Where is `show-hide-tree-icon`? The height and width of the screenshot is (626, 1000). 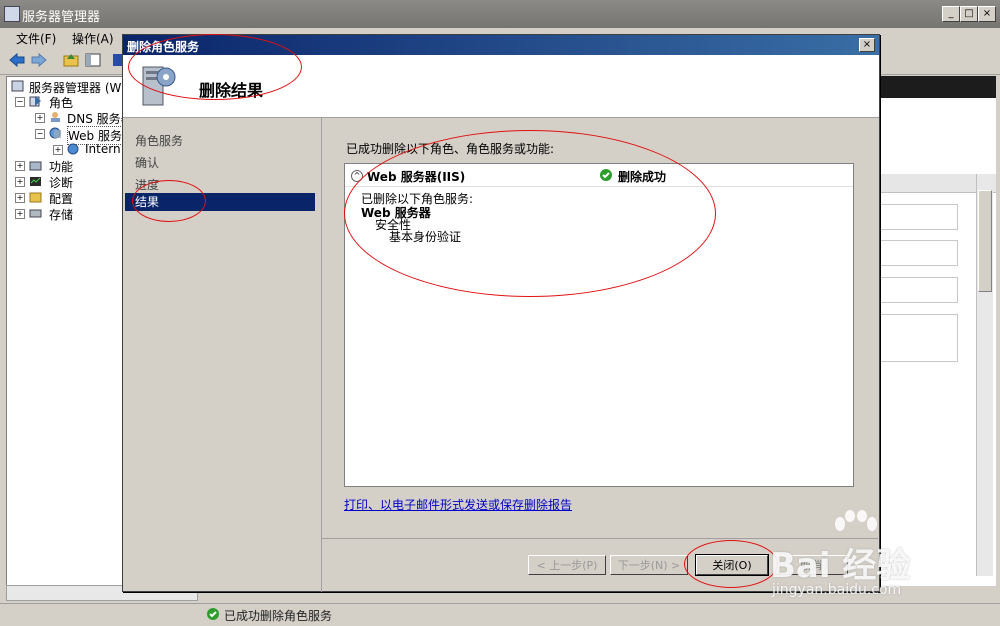
show-hide-tree-icon is located at coordinates (93, 60).